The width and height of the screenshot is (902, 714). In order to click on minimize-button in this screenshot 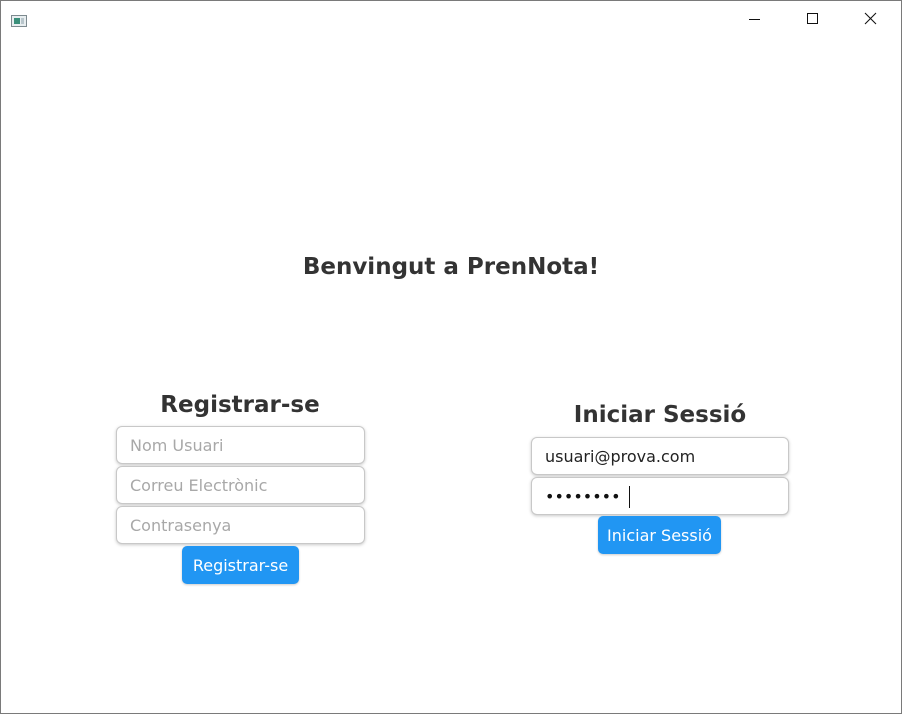, I will do `click(754, 19)`.